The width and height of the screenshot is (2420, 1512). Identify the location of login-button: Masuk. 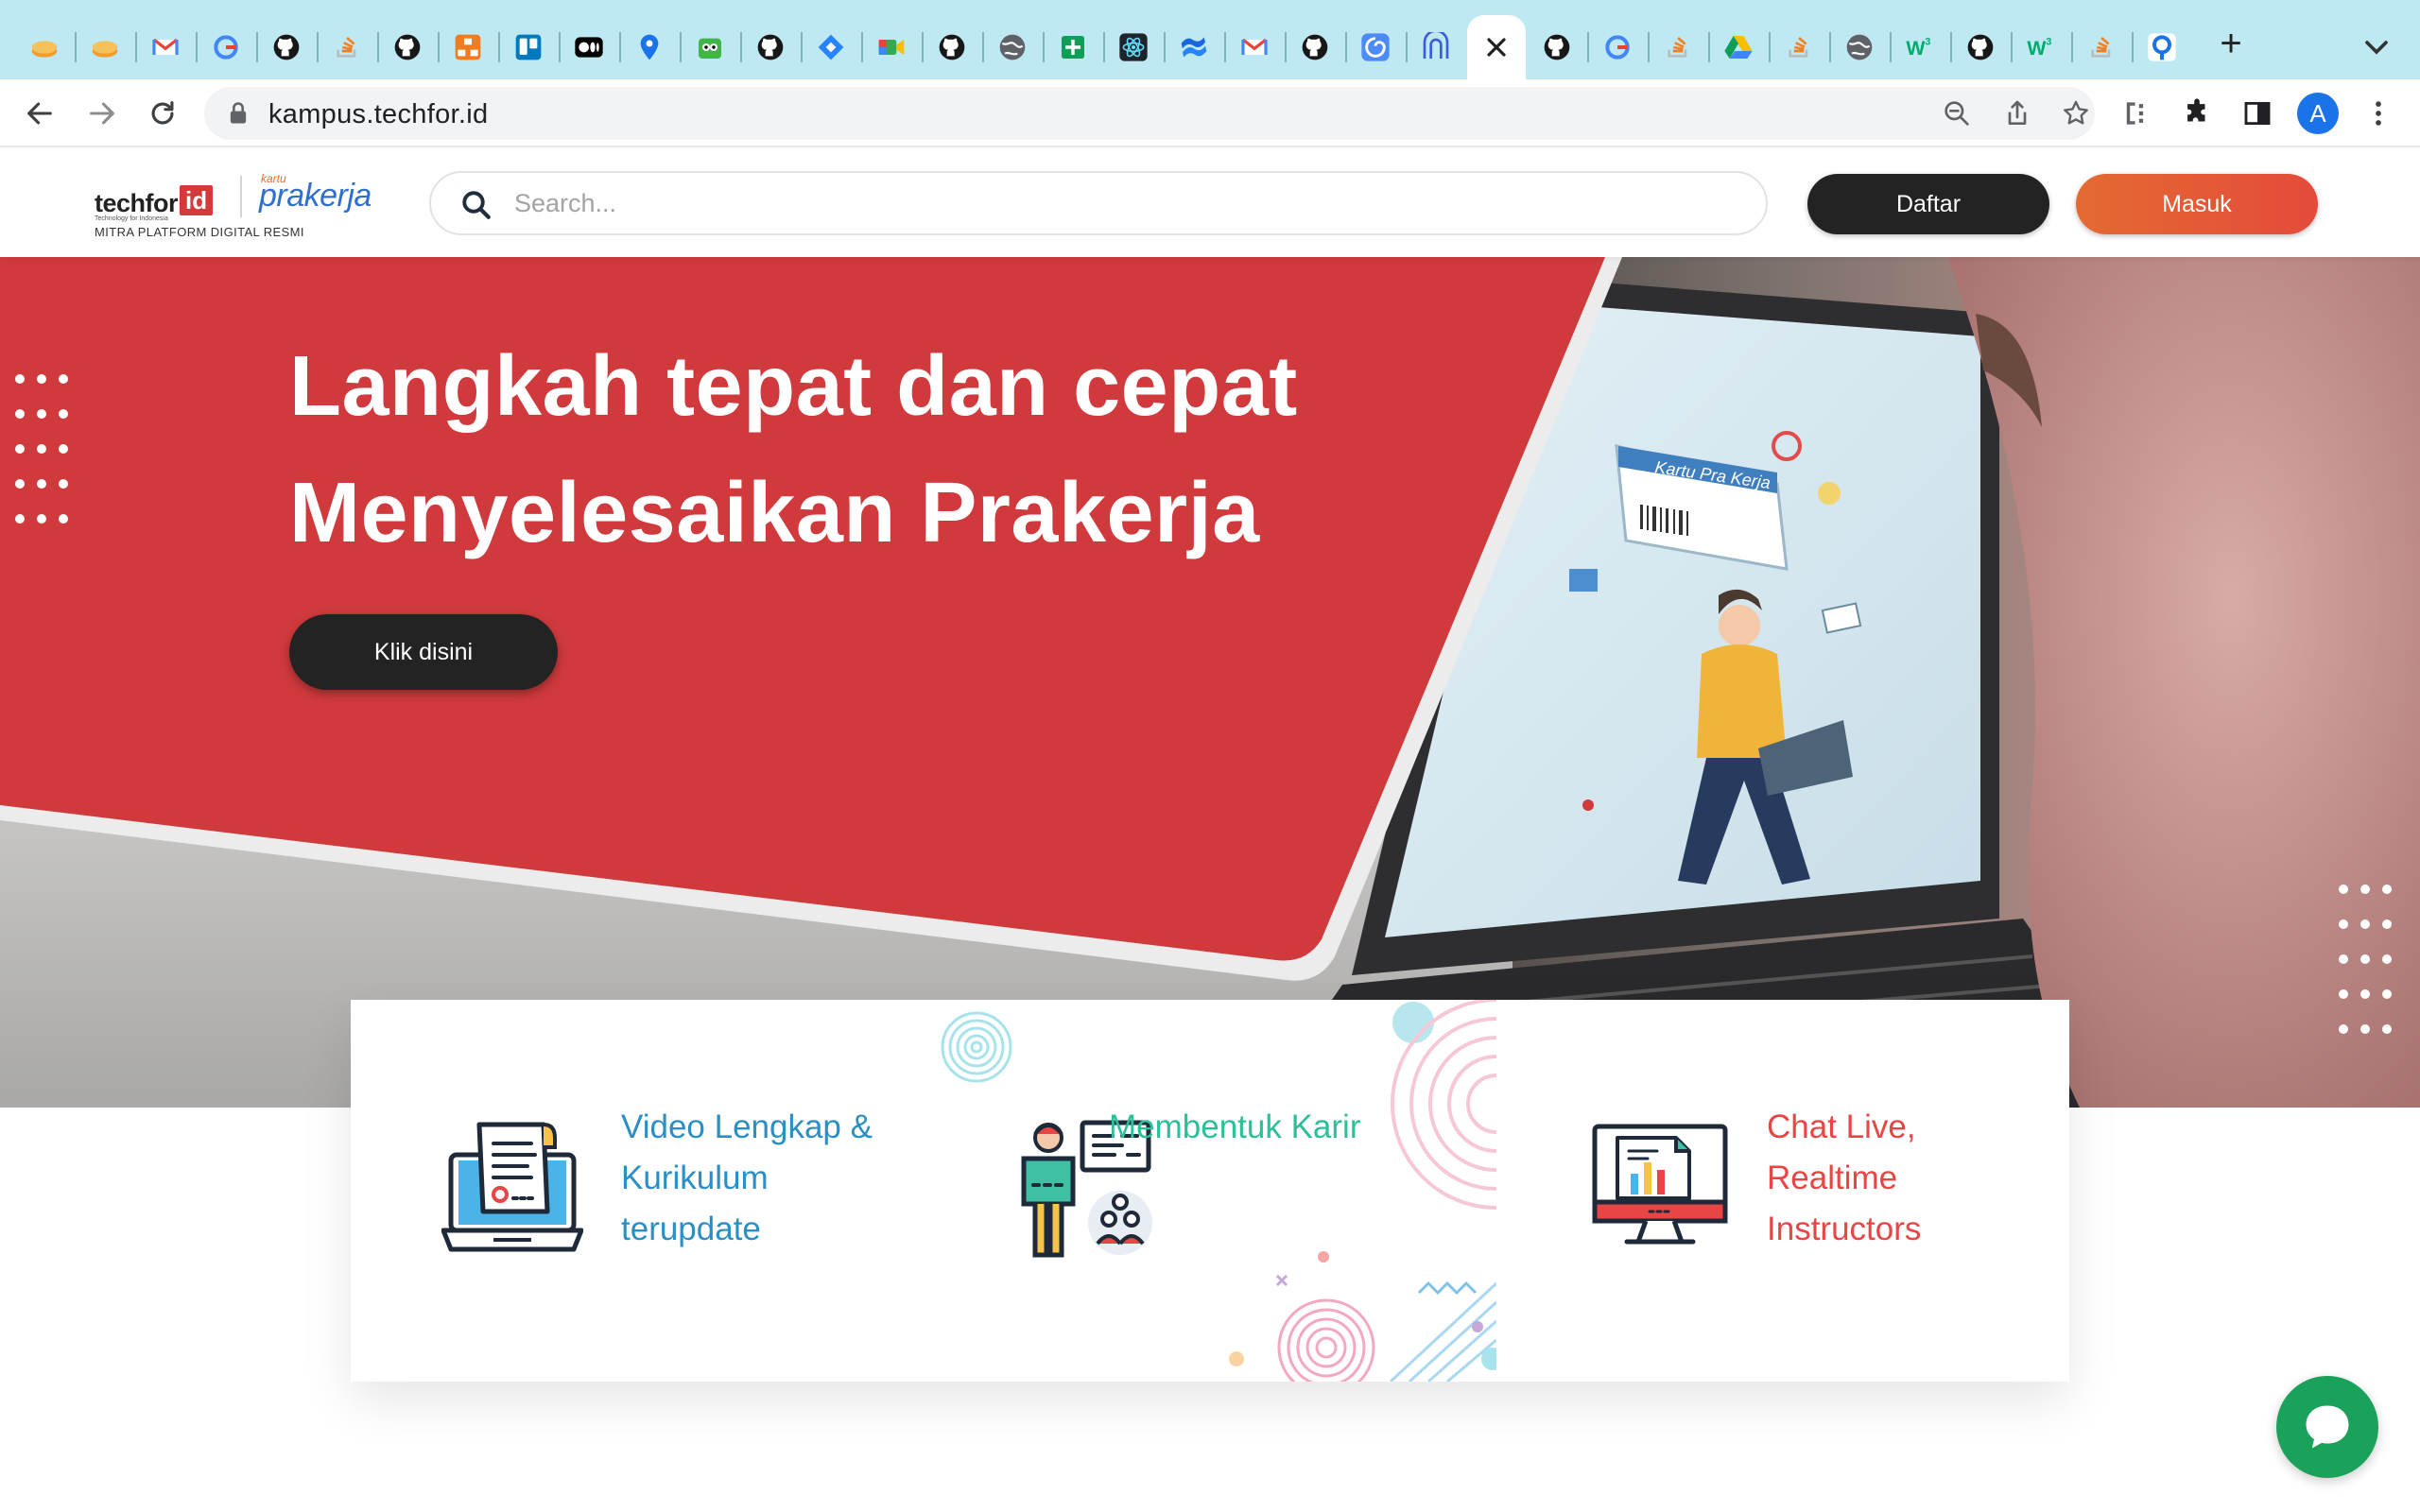
(2197, 204).